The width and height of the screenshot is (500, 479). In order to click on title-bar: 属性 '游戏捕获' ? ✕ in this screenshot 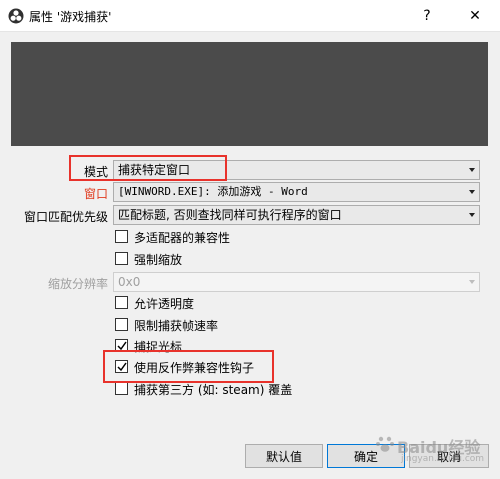, I will do `click(250, 16)`.